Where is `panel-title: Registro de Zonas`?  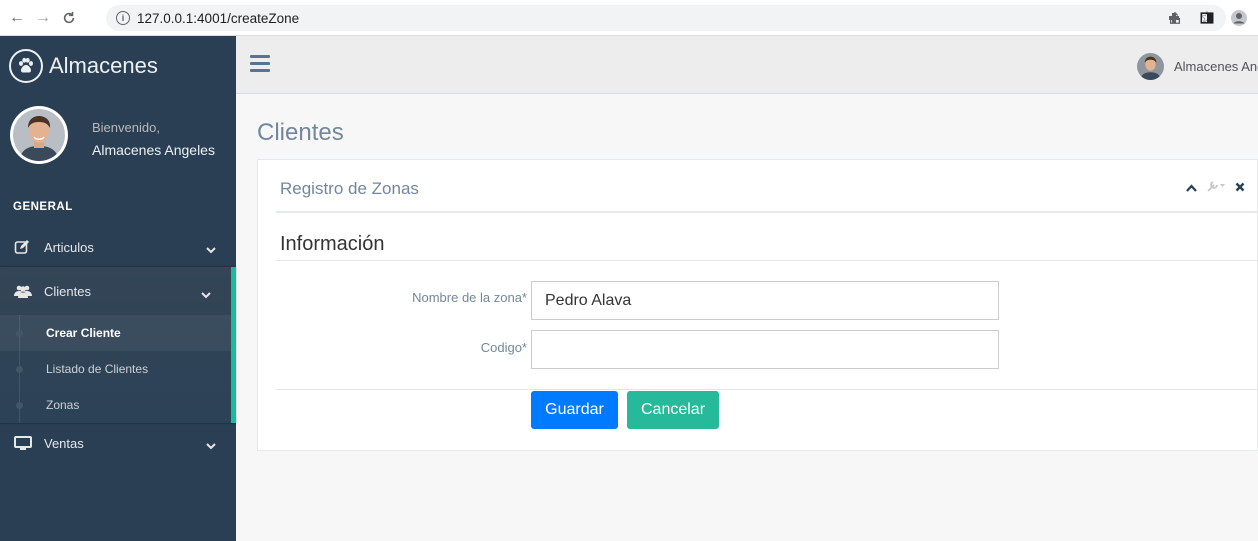
panel-title: Registro de Zonas is located at coordinates (349, 188).